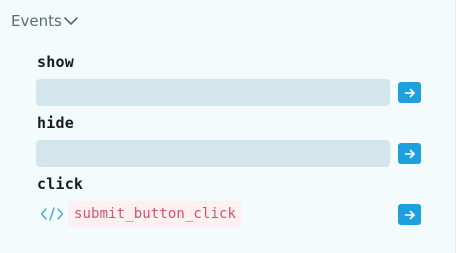 This screenshot has height=253, width=462. I want to click on events-section-header: Events, so click(45, 21).